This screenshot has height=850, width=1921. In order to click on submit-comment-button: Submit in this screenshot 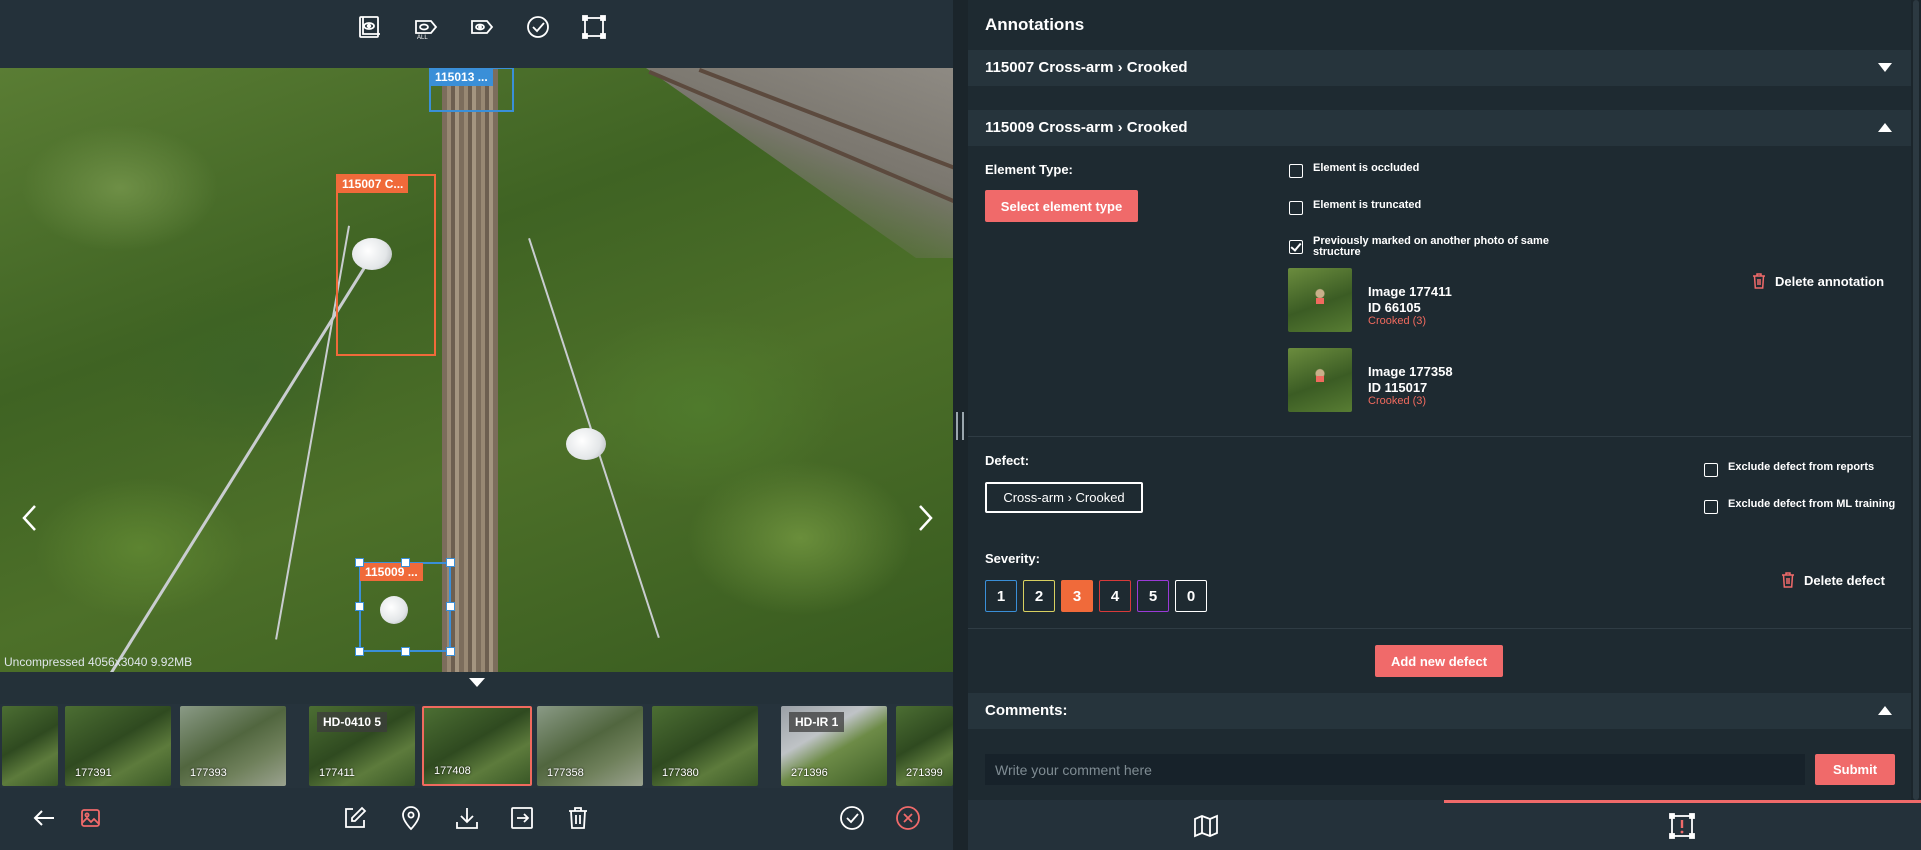, I will do `click(1855, 769)`.